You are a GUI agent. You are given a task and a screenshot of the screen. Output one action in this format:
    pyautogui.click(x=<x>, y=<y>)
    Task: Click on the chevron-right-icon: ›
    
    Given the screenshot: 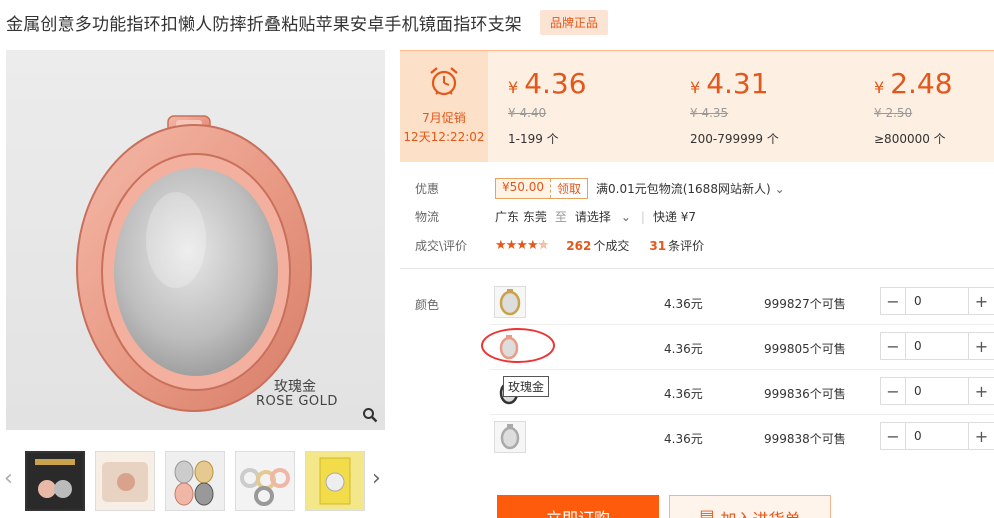 What is the action you would take?
    pyautogui.click(x=376, y=478)
    